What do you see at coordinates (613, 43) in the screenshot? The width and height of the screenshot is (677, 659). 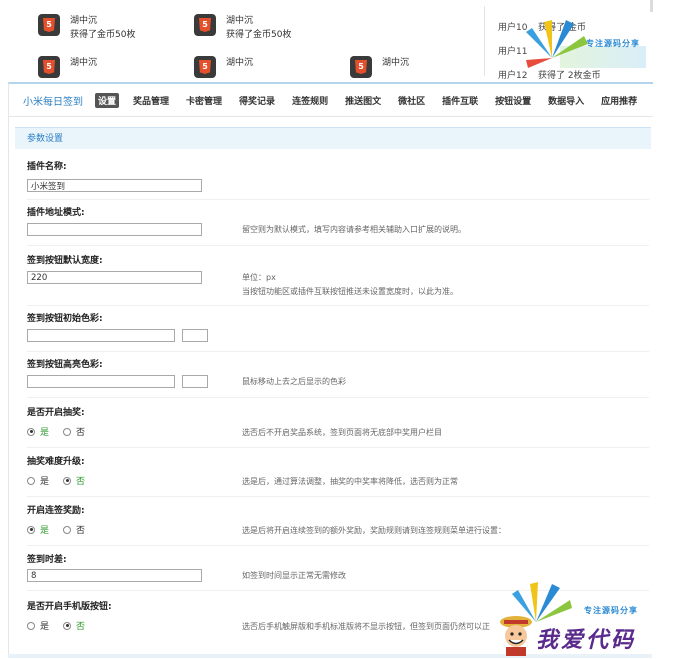 I see `logo-caption: 专注源码分享` at bounding box center [613, 43].